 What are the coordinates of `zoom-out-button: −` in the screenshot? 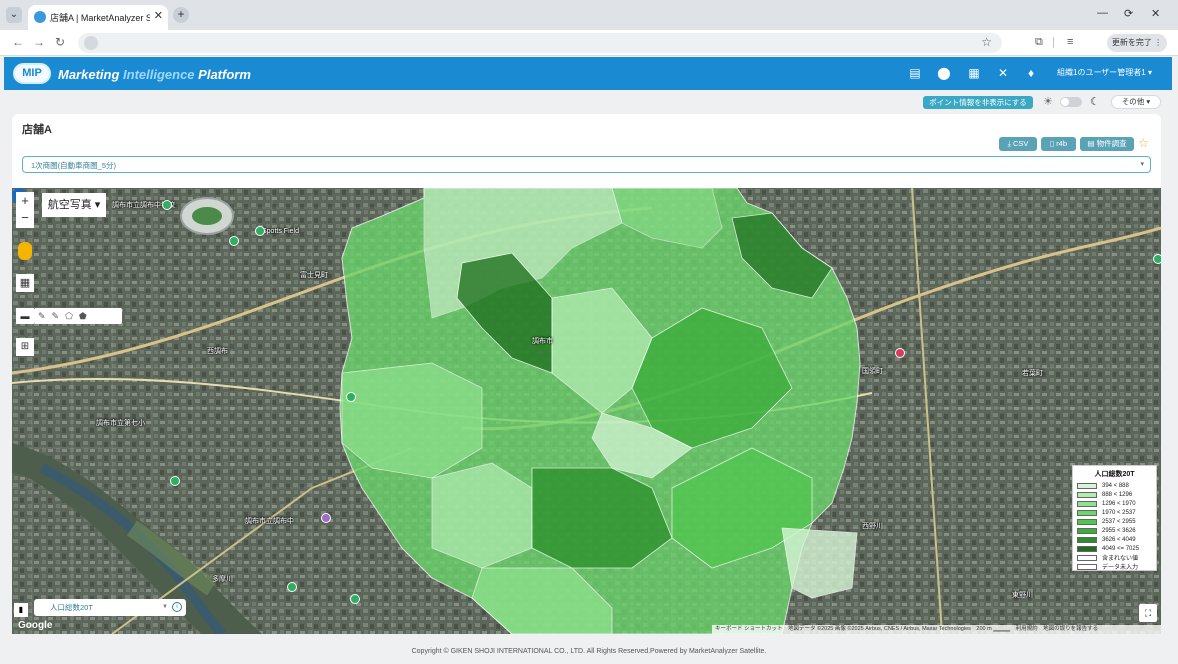 It's located at (25, 219).